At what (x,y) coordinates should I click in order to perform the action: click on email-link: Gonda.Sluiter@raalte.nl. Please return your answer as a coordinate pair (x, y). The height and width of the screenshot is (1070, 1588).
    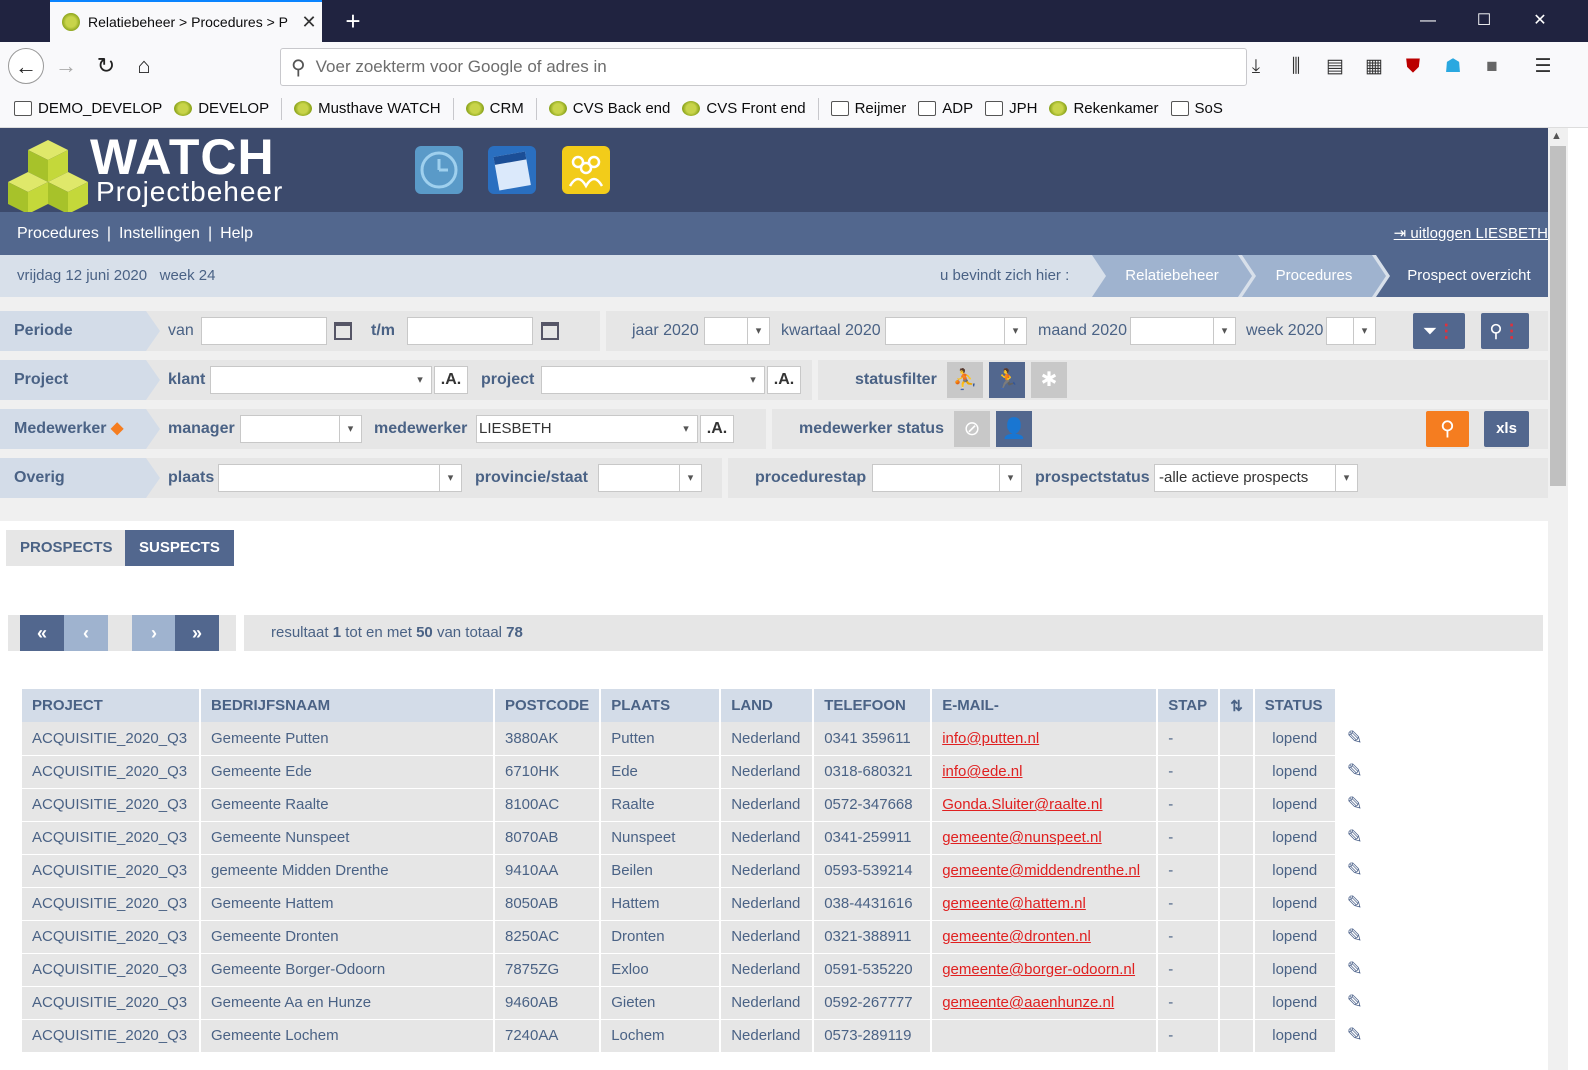
    Looking at the image, I should click on (1022, 804).